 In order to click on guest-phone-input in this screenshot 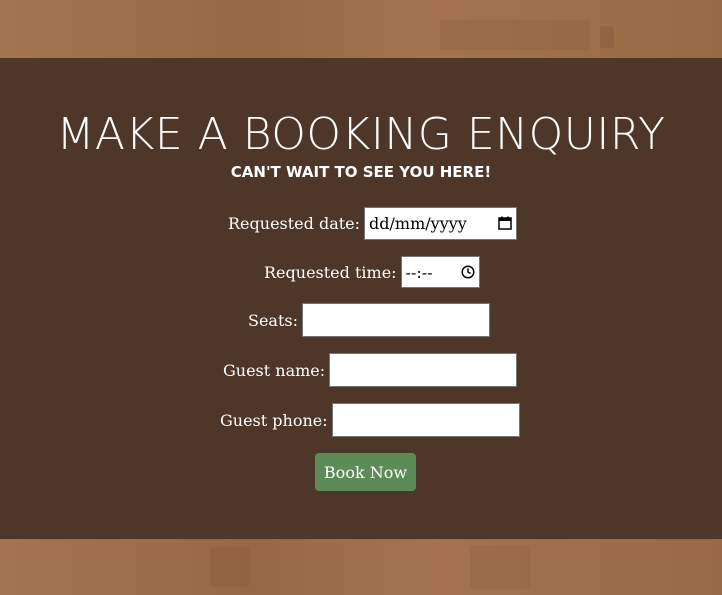, I will do `click(425, 420)`.